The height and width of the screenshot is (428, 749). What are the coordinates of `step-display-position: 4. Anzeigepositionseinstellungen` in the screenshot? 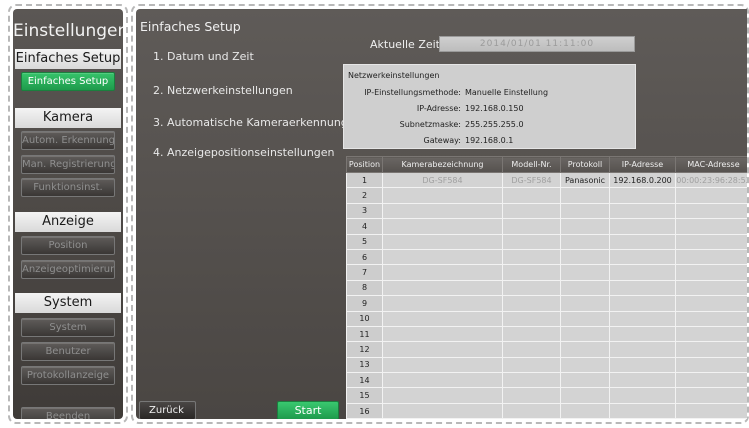 It's located at (244, 152).